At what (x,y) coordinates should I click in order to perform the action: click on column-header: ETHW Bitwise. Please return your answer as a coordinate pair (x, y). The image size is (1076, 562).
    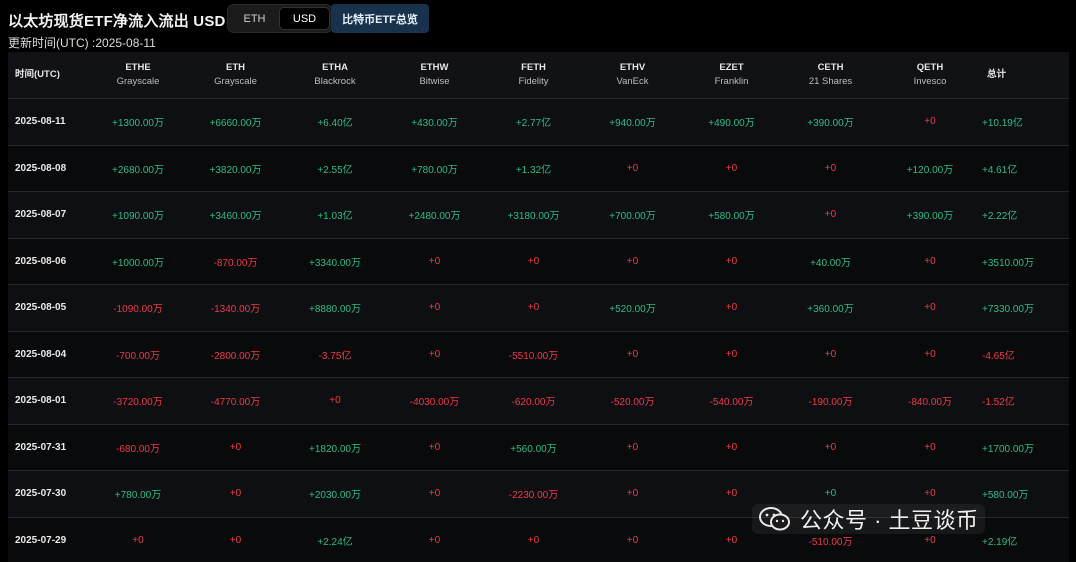
    Looking at the image, I should click on (434, 75).